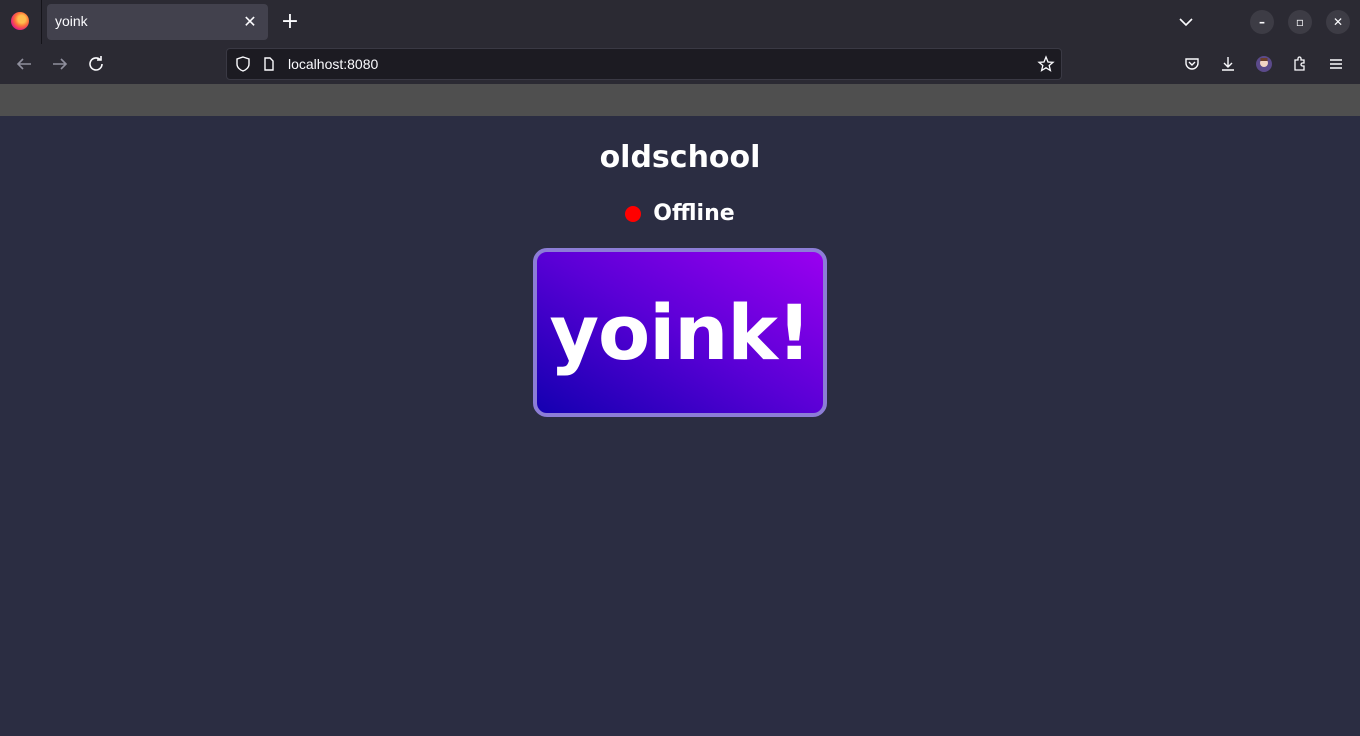 Image resolution: width=1360 pixels, height=736 pixels. What do you see at coordinates (1264, 64) in the screenshot?
I see `avatar` at bounding box center [1264, 64].